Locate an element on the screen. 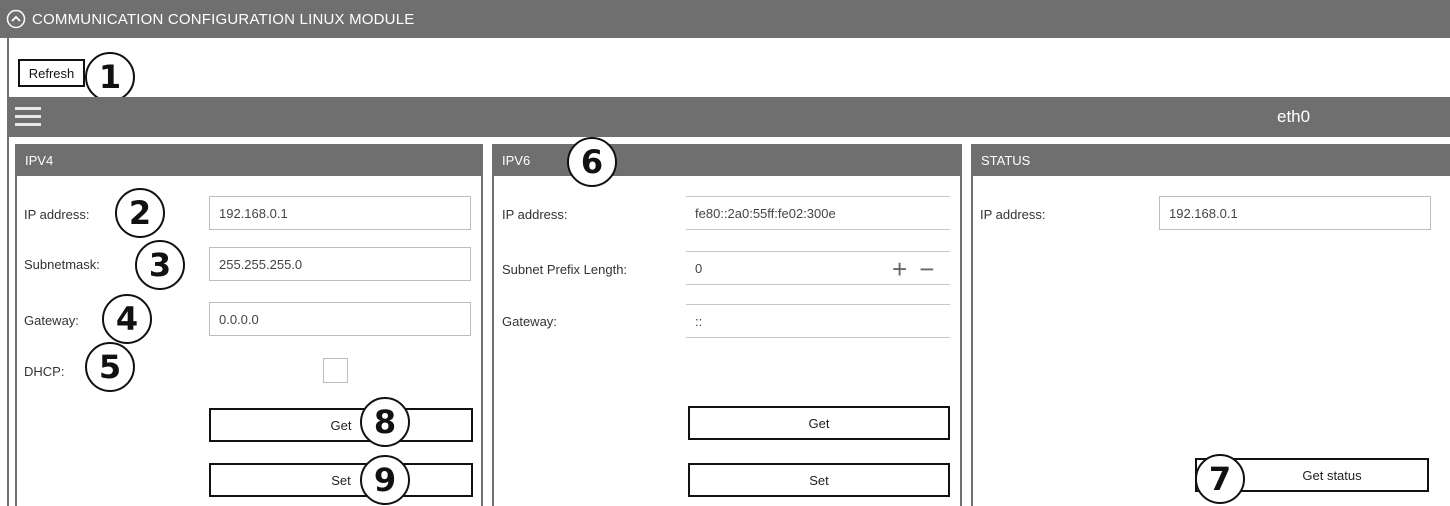 This screenshot has width=1450, height=506. interface-name: eth0 is located at coordinates (1294, 116).